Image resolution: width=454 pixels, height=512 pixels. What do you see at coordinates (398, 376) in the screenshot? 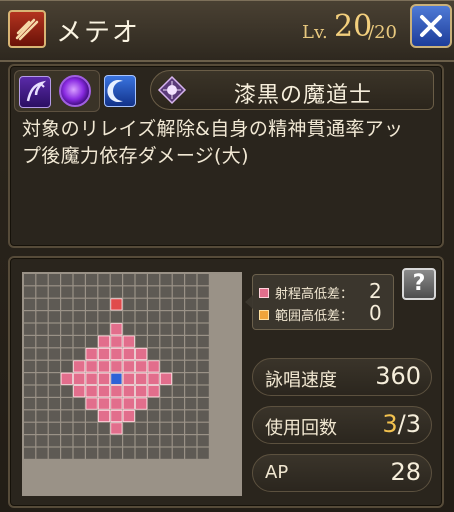
I see `cast-speed-value: 360` at bounding box center [398, 376].